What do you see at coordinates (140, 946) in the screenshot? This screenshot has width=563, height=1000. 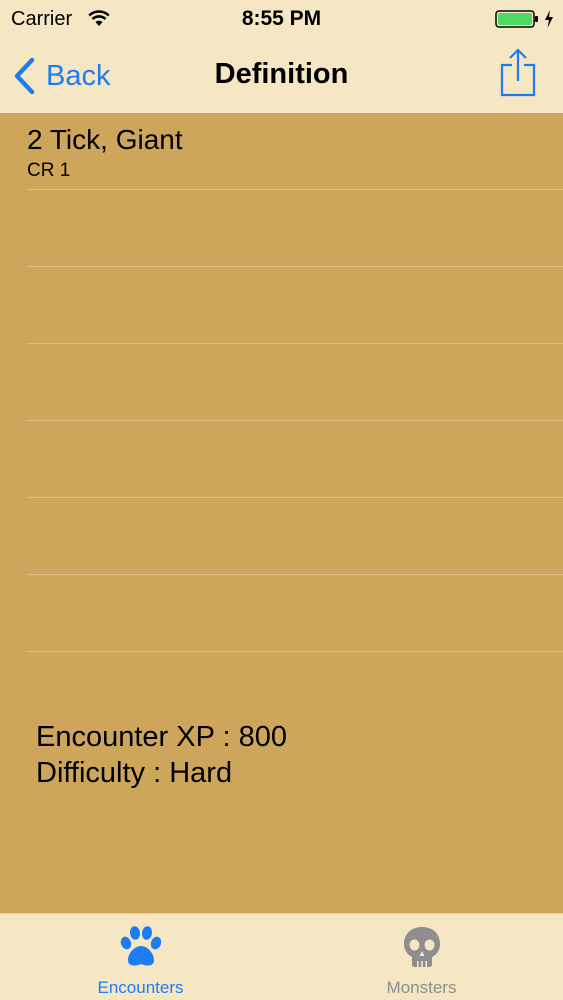 I see `paw-icon` at bounding box center [140, 946].